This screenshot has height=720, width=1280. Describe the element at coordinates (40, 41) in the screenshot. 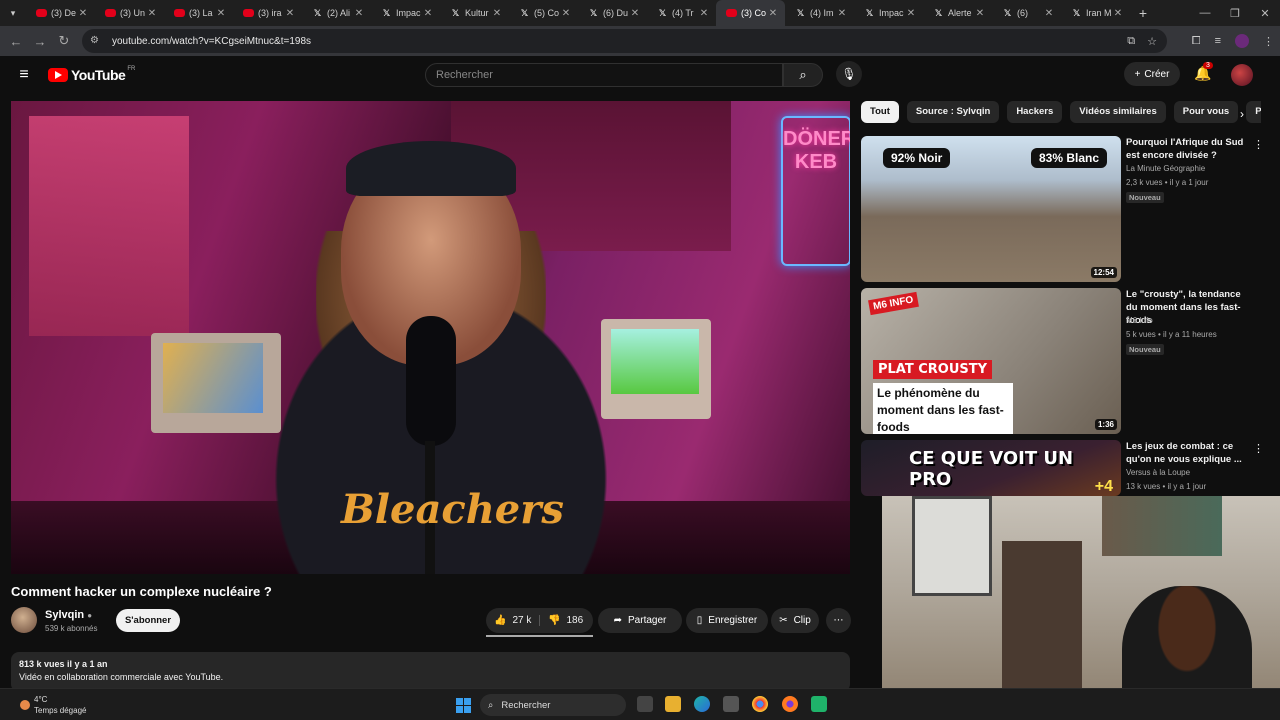

I see `forward-icon: →` at that location.